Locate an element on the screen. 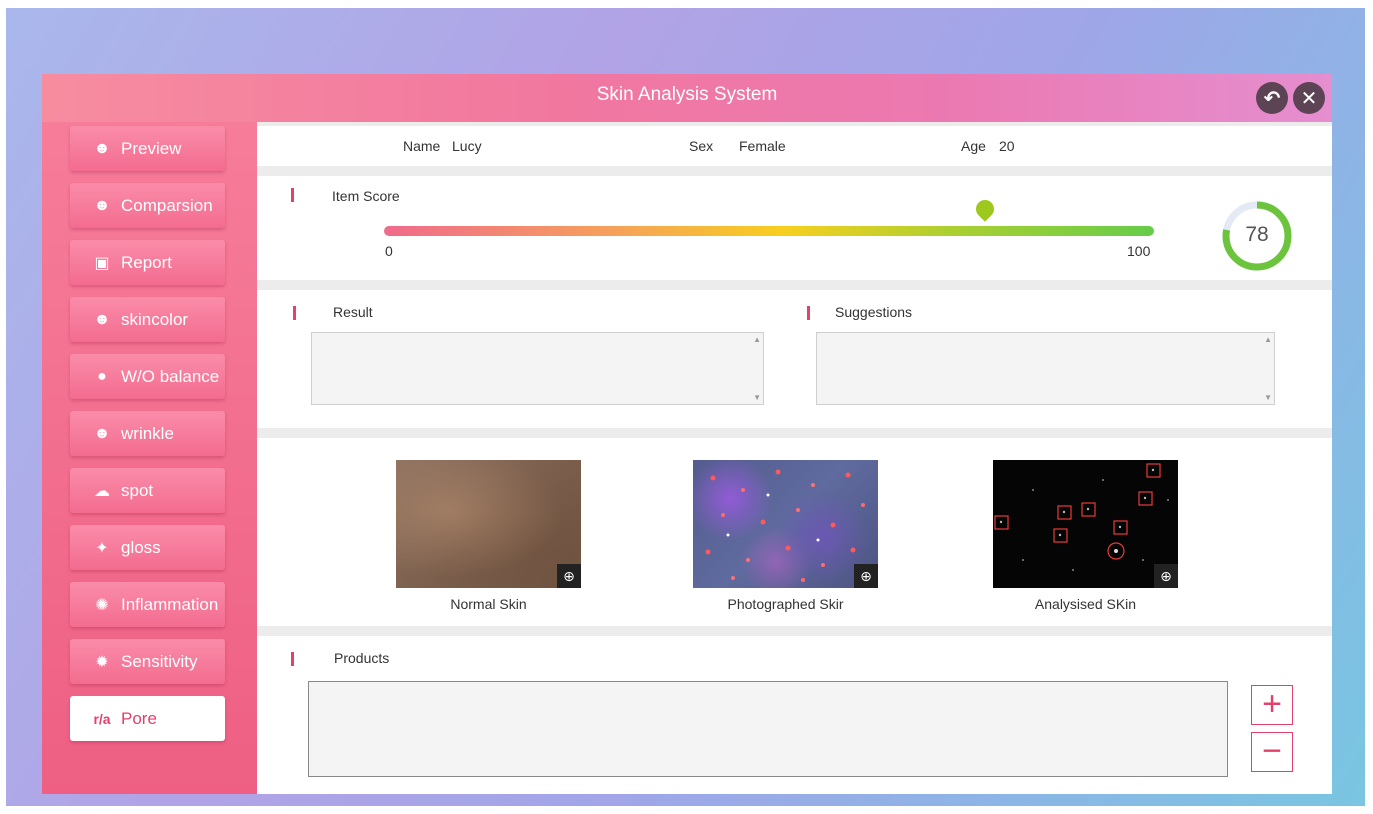 This screenshot has width=1373, height=814. back-arrow-icon: ↶ is located at coordinates (1272, 98).